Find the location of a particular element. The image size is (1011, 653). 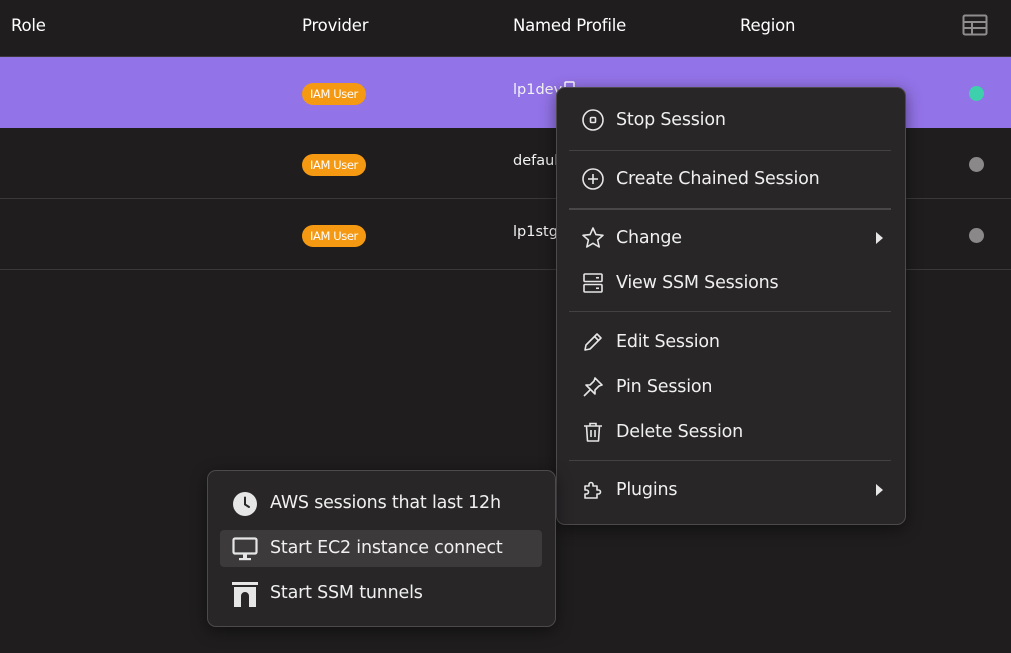

star-icon is located at coordinates (593, 237).